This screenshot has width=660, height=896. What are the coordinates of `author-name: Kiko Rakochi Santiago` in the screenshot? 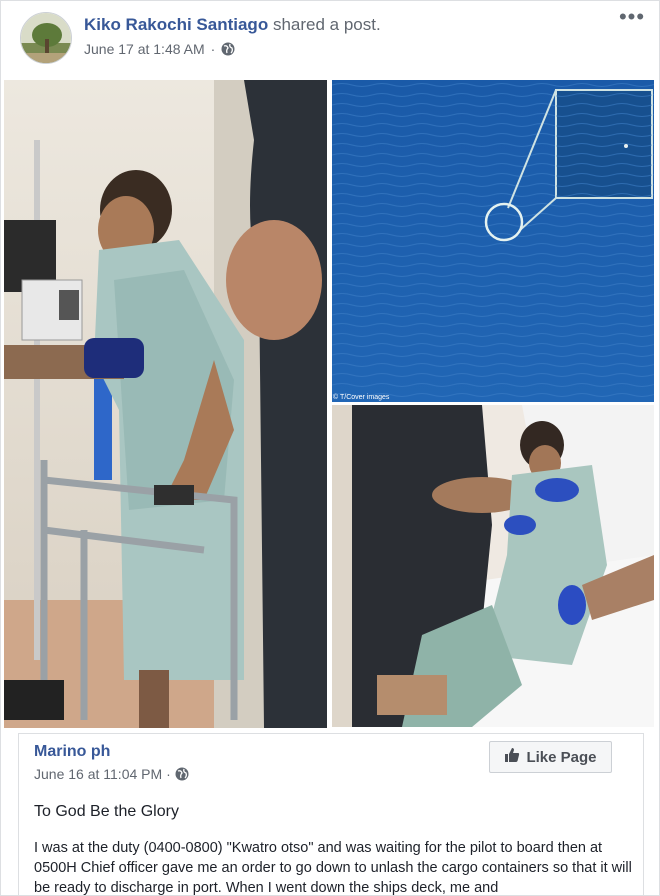 It's located at (176, 24).